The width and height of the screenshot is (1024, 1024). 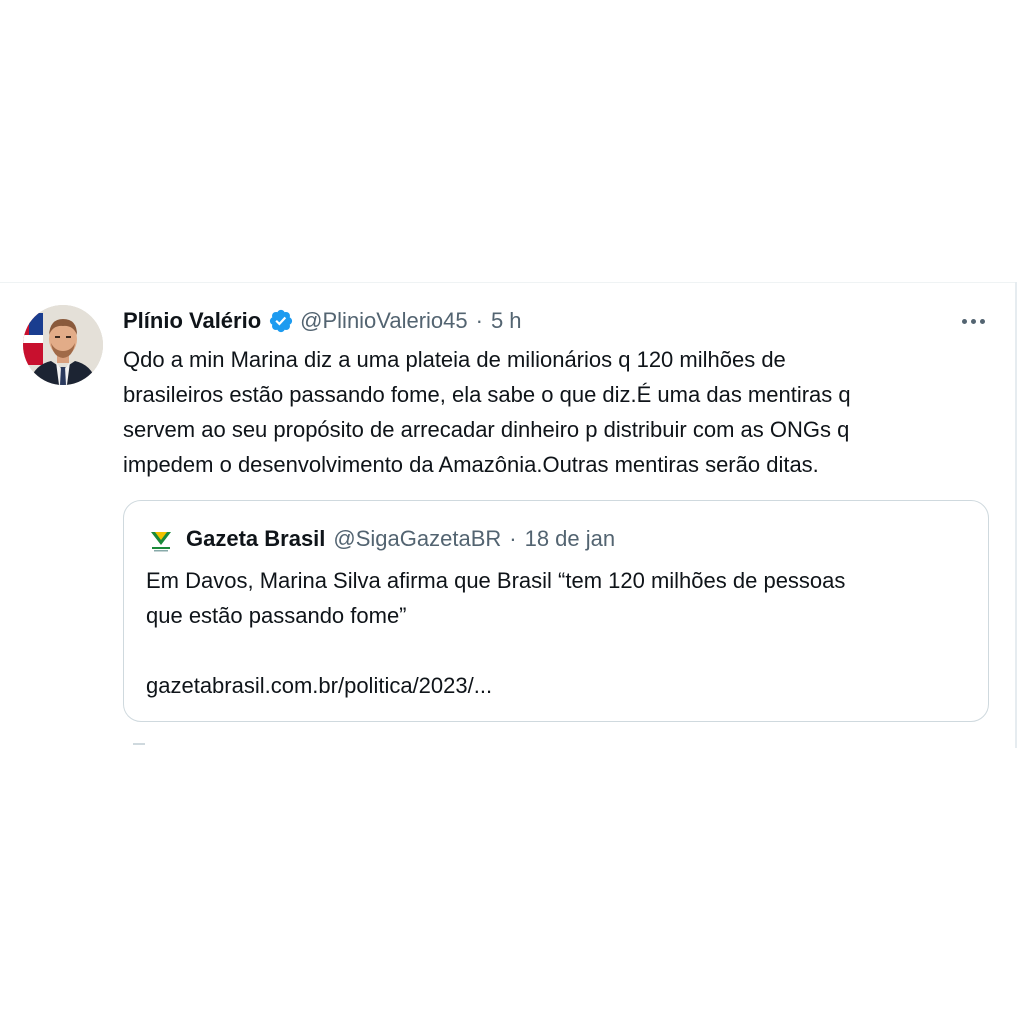 I want to click on gazeta-brasil-logo-icon, so click(x=161, y=541).